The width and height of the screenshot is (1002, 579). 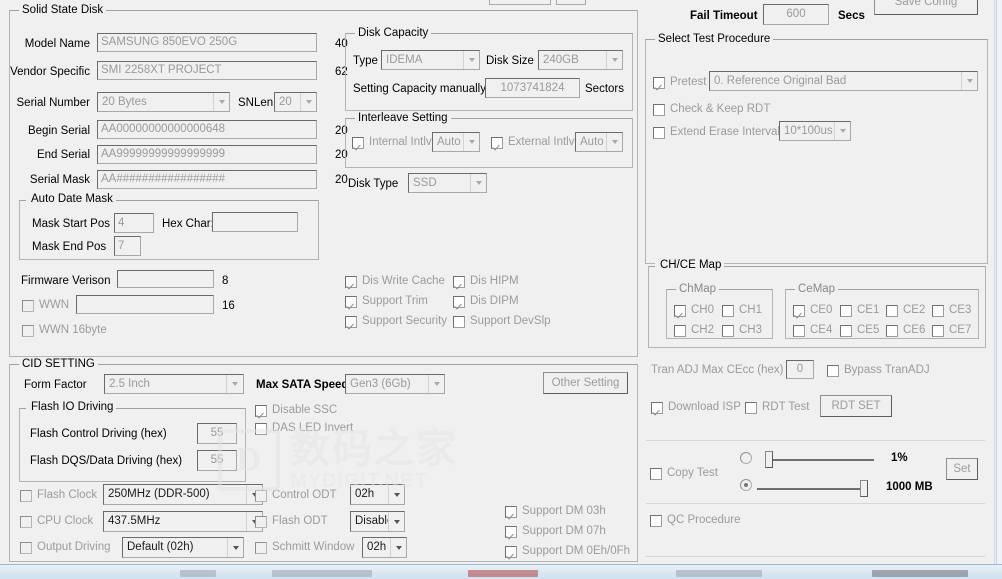 I want to click on external-intlv-checkbox: External Intlv, so click(x=532, y=142).